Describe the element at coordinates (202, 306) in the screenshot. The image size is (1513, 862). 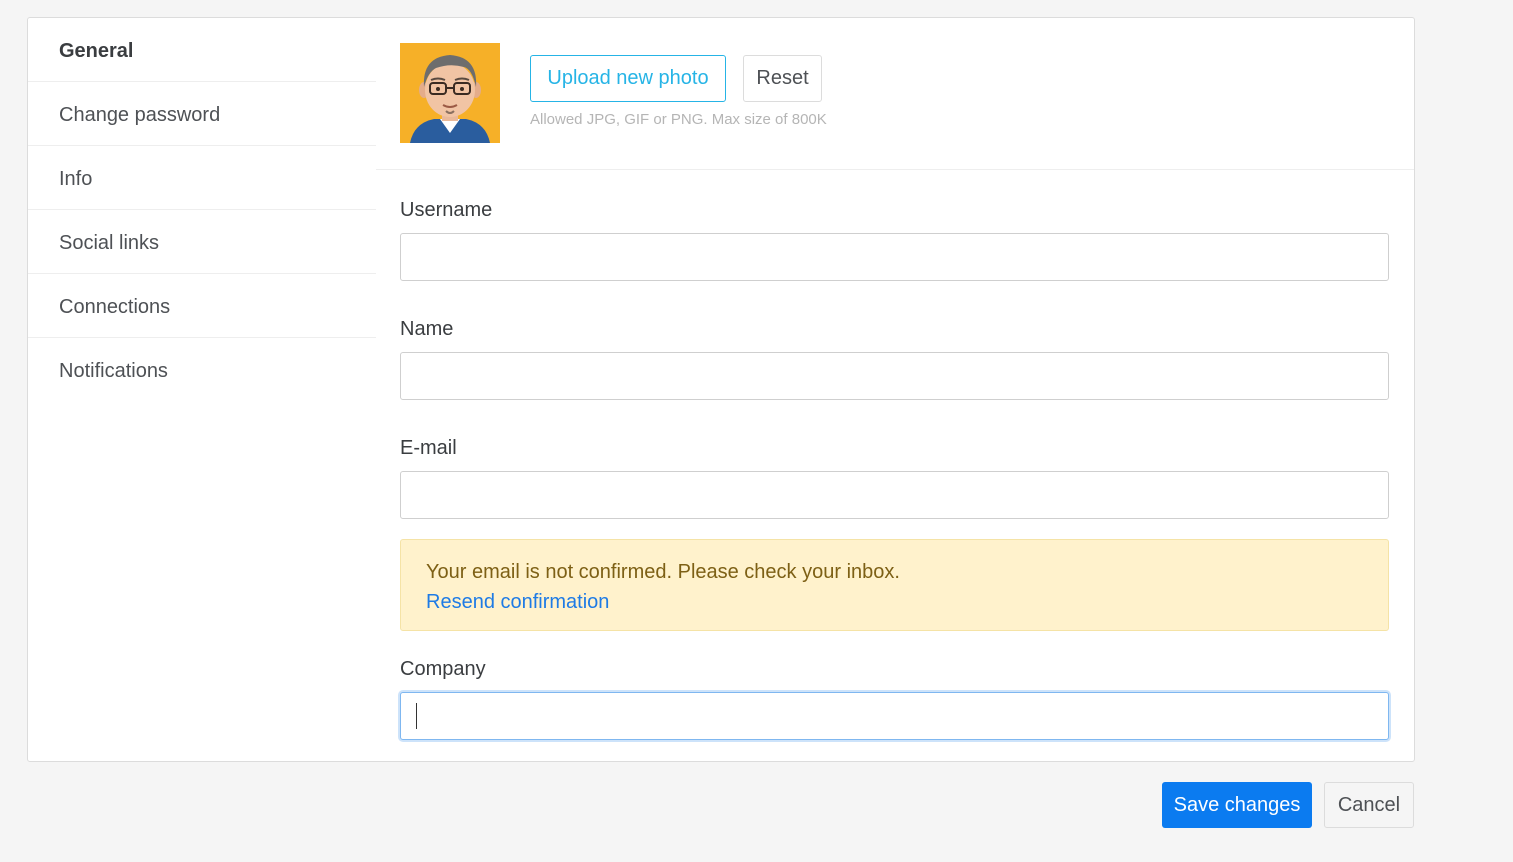
I see `sidebar-item-connections: Connections` at that location.